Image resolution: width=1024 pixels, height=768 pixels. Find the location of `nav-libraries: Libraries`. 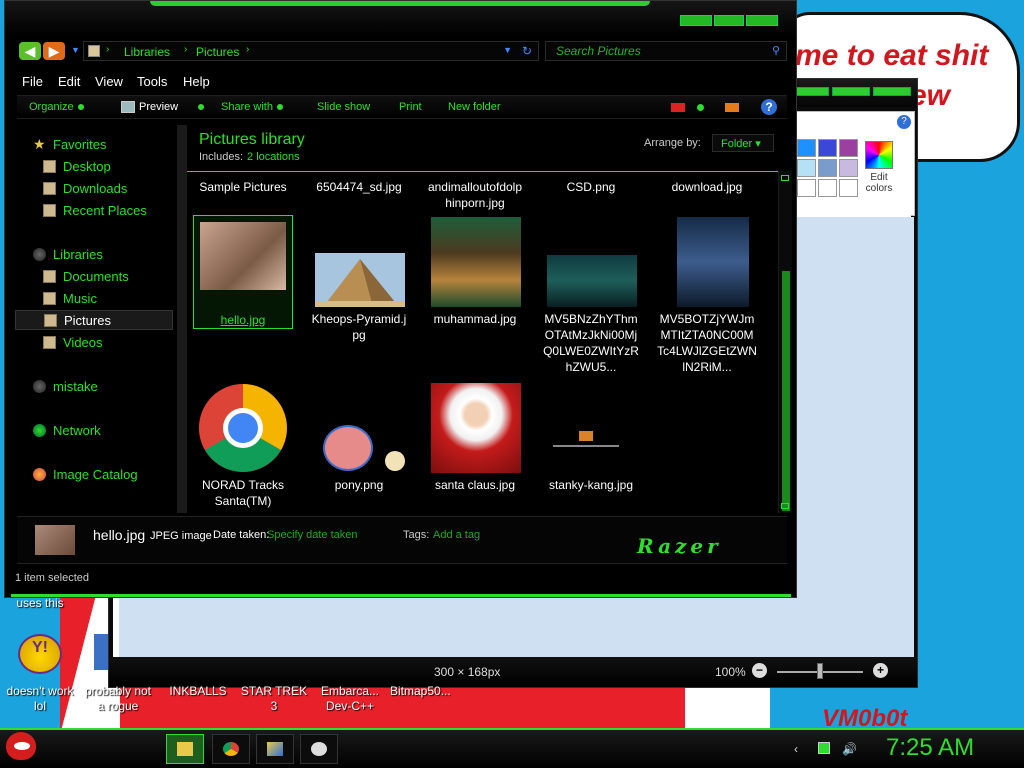

nav-libraries: Libraries is located at coordinates (94, 255).